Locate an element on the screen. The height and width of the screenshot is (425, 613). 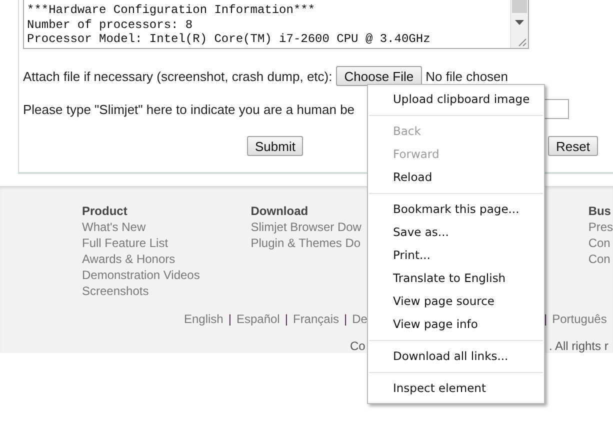
footer-link: Plugin & Themes Do is located at coordinates (305, 243).